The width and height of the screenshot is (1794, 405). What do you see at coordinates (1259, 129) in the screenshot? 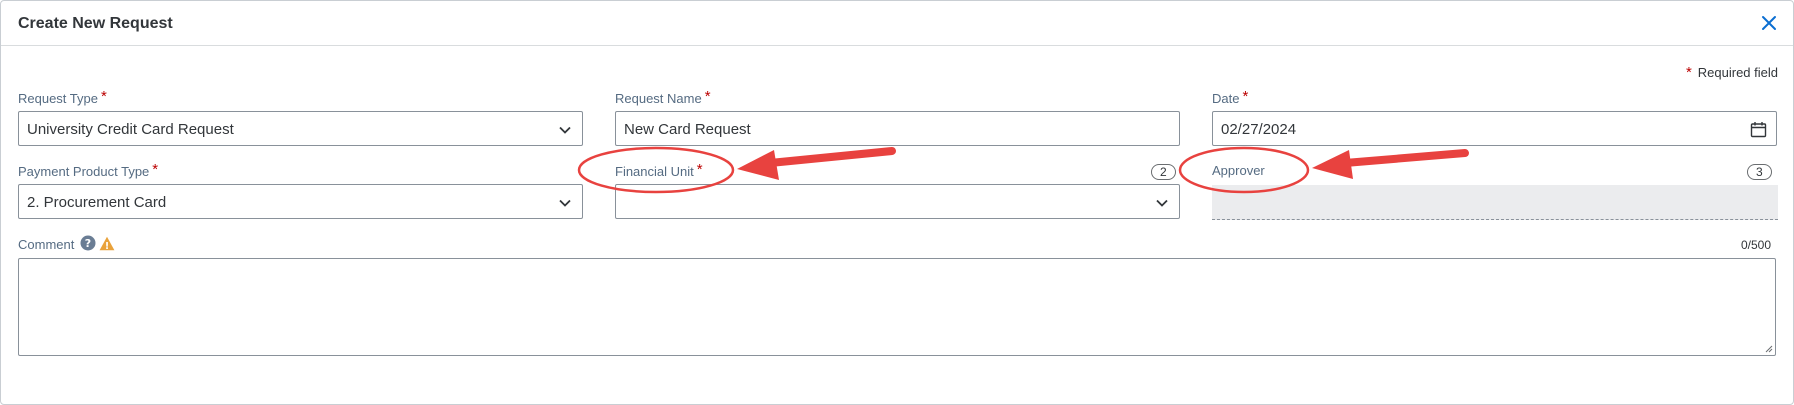
I see `date-value: 02/27/2024` at bounding box center [1259, 129].